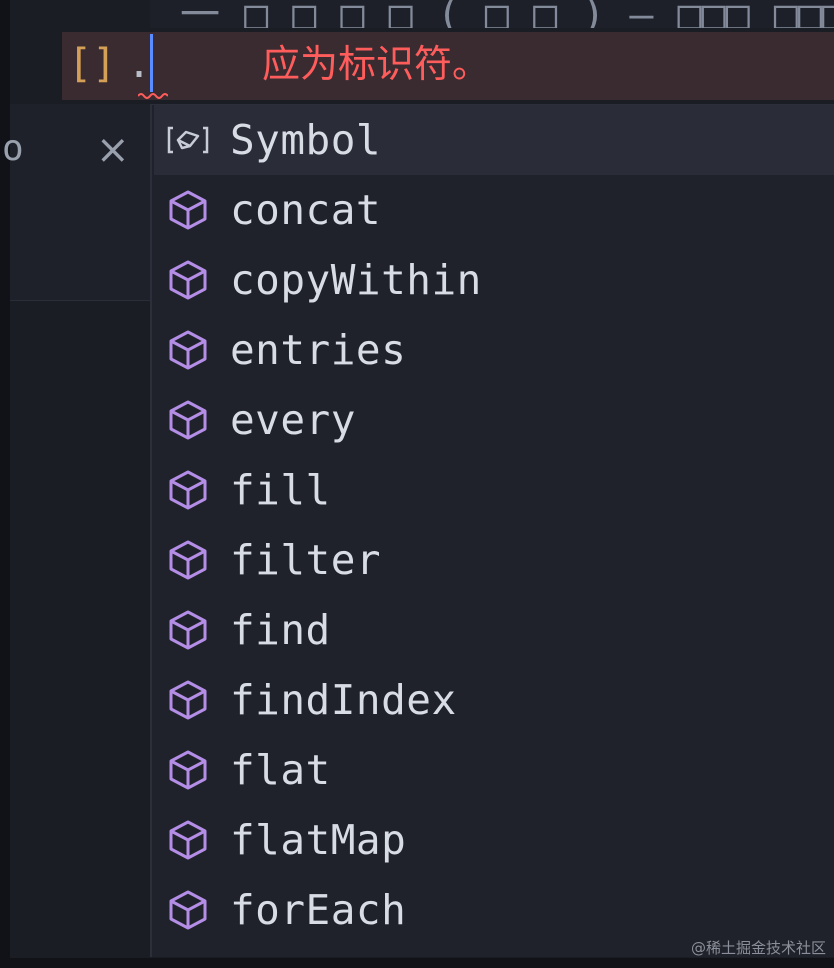  What do you see at coordinates (318, 840) in the screenshot?
I see `suggestion-label: flatMap` at bounding box center [318, 840].